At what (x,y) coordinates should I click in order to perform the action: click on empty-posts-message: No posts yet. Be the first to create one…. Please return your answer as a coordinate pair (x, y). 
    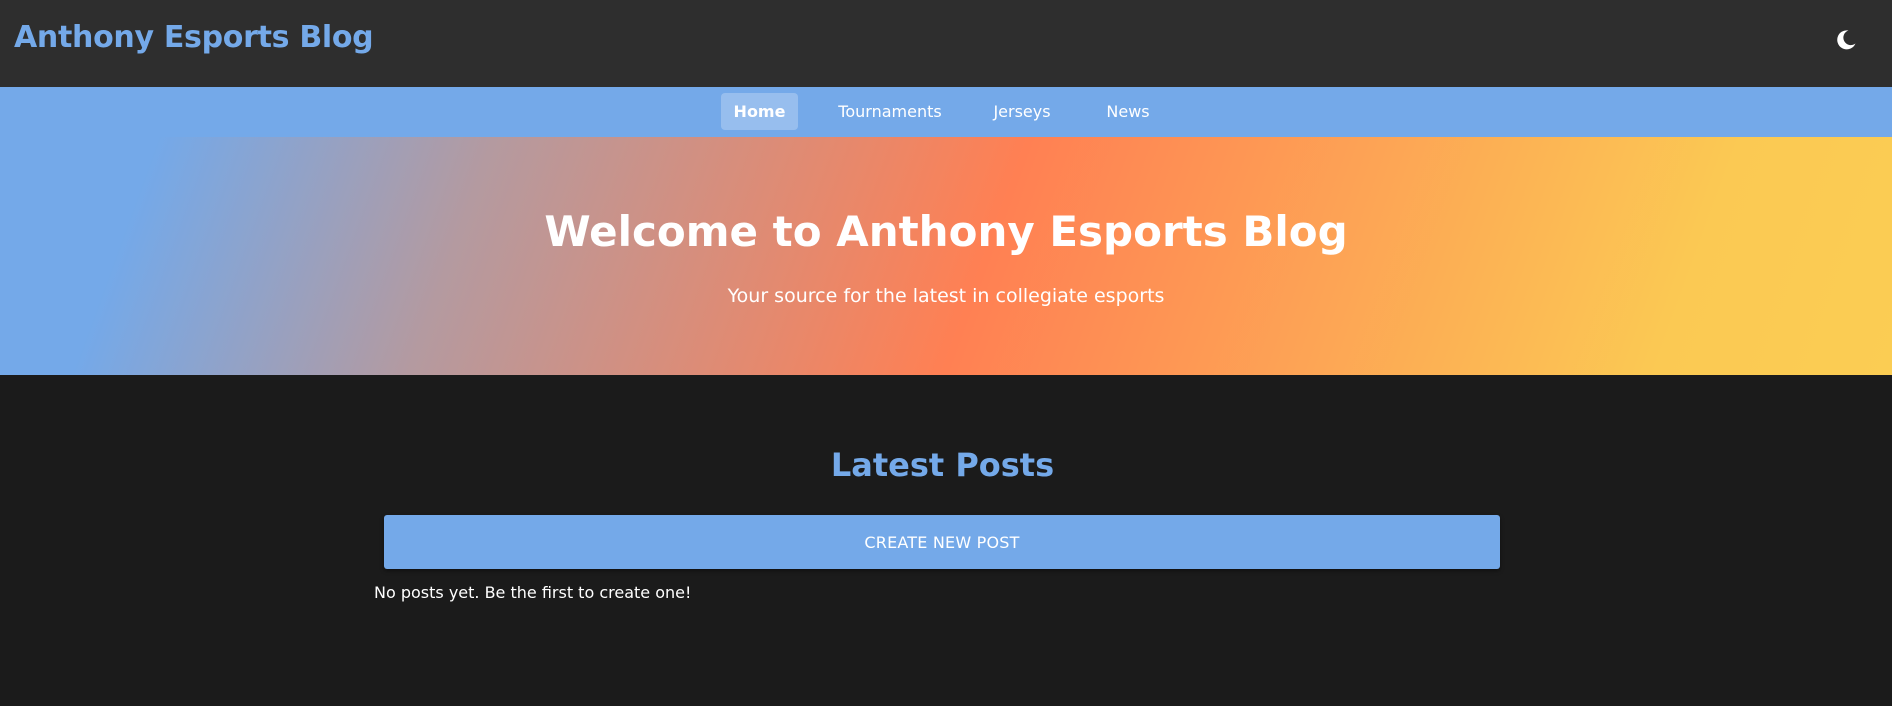
    Looking at the image, I should click on (533, 592).